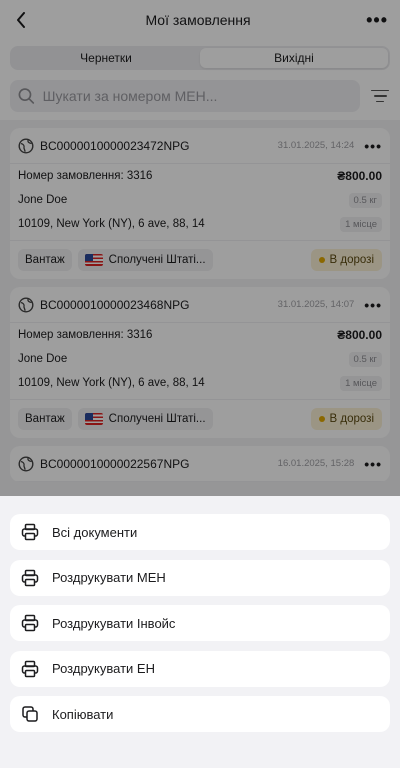  I want to click on copy-icon, so click(30, 714).